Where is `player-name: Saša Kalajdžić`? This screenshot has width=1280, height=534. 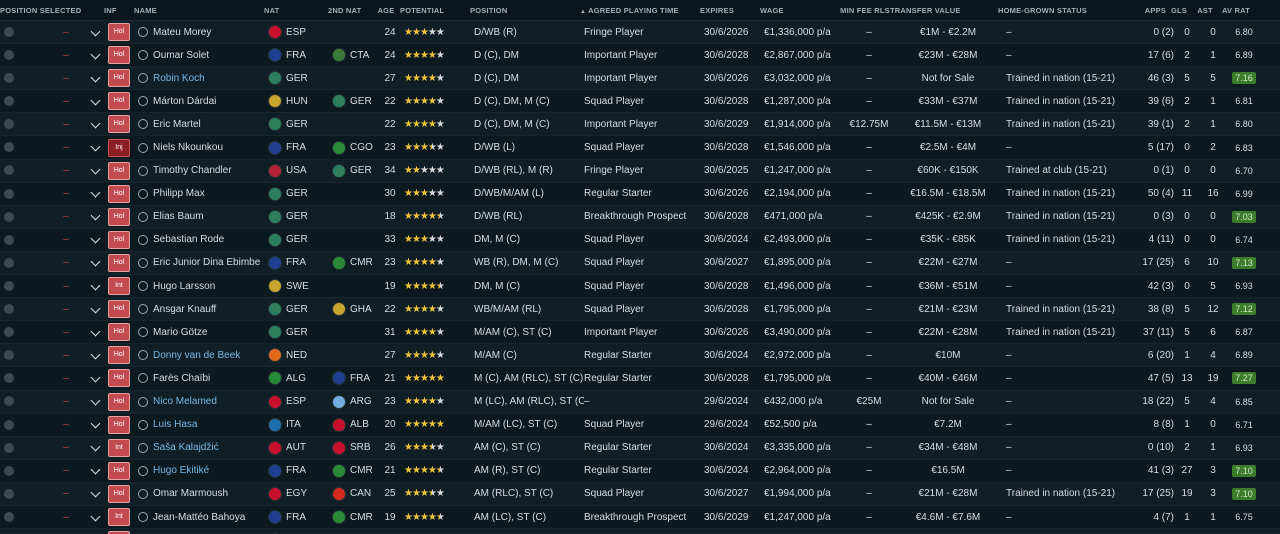 player-name: Saša Kalajdžić is located at coordinates (186, 447).